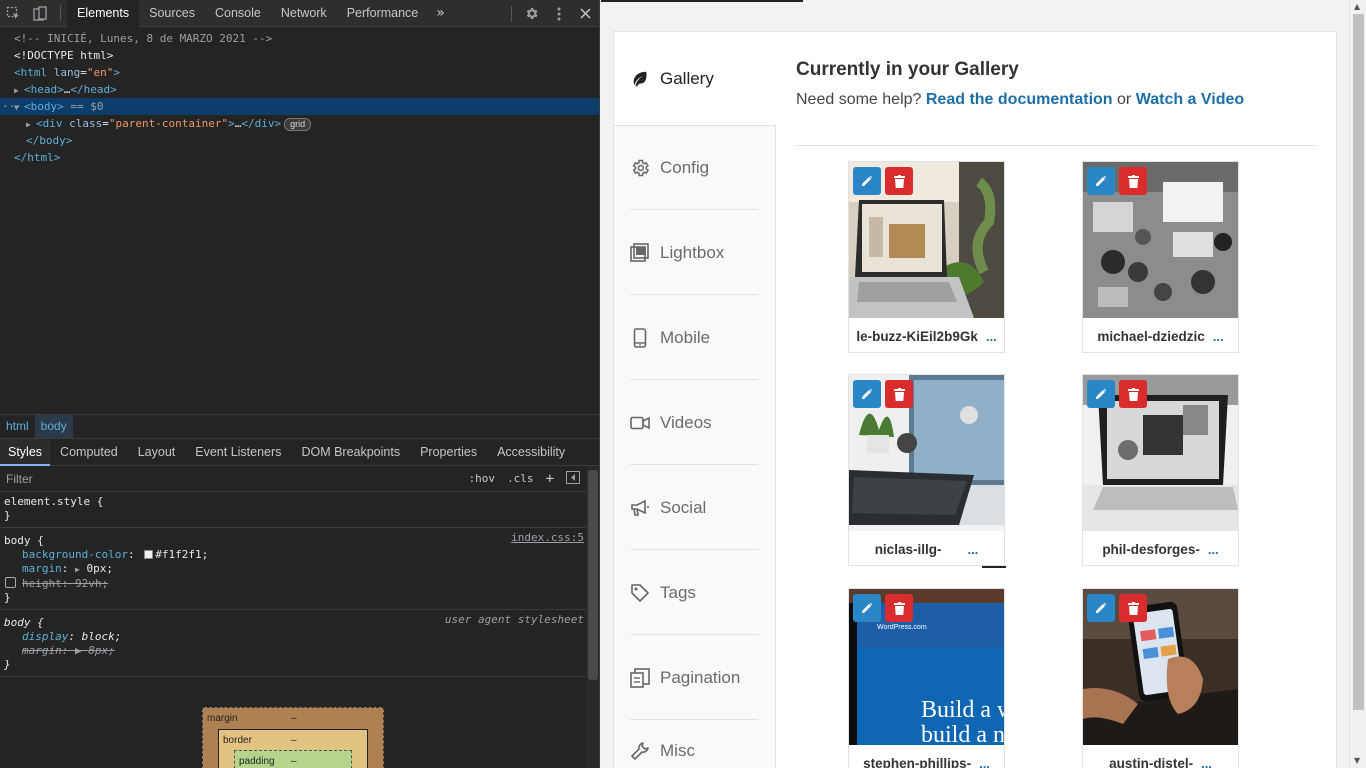 This screenshot has height=768, width=1366. Describe the element at coordinates (695, 744) in the screenshot. I see `sidebar-item-misc: Misc` at that location.